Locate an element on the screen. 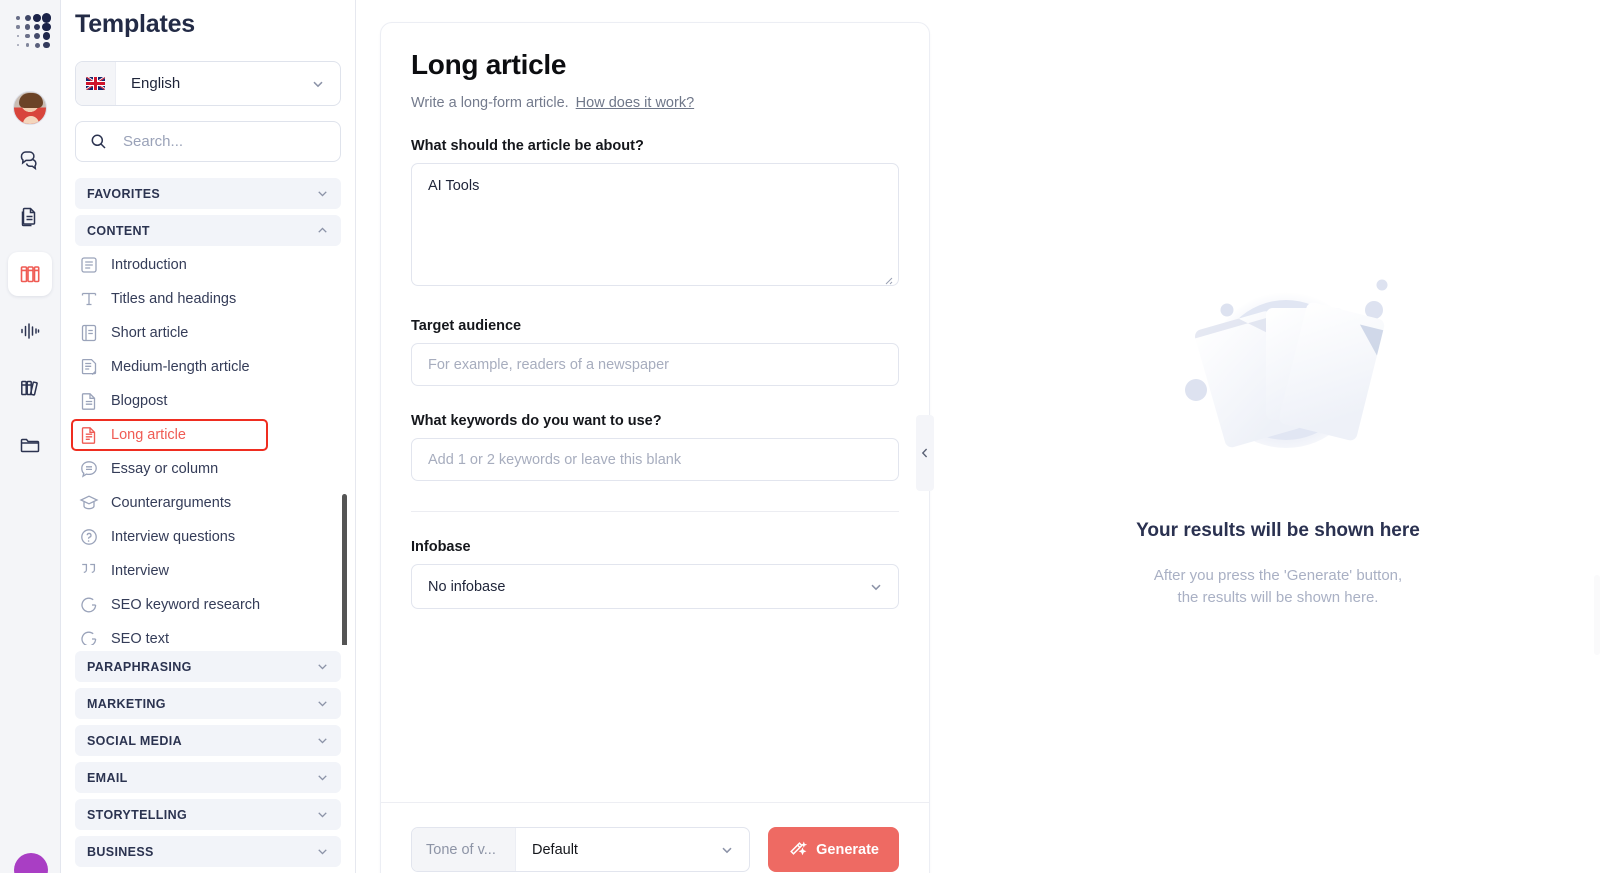 The width and height of the screenshot is (1600, 873). category-label: MARKETING is located at coordinates (126, 703).